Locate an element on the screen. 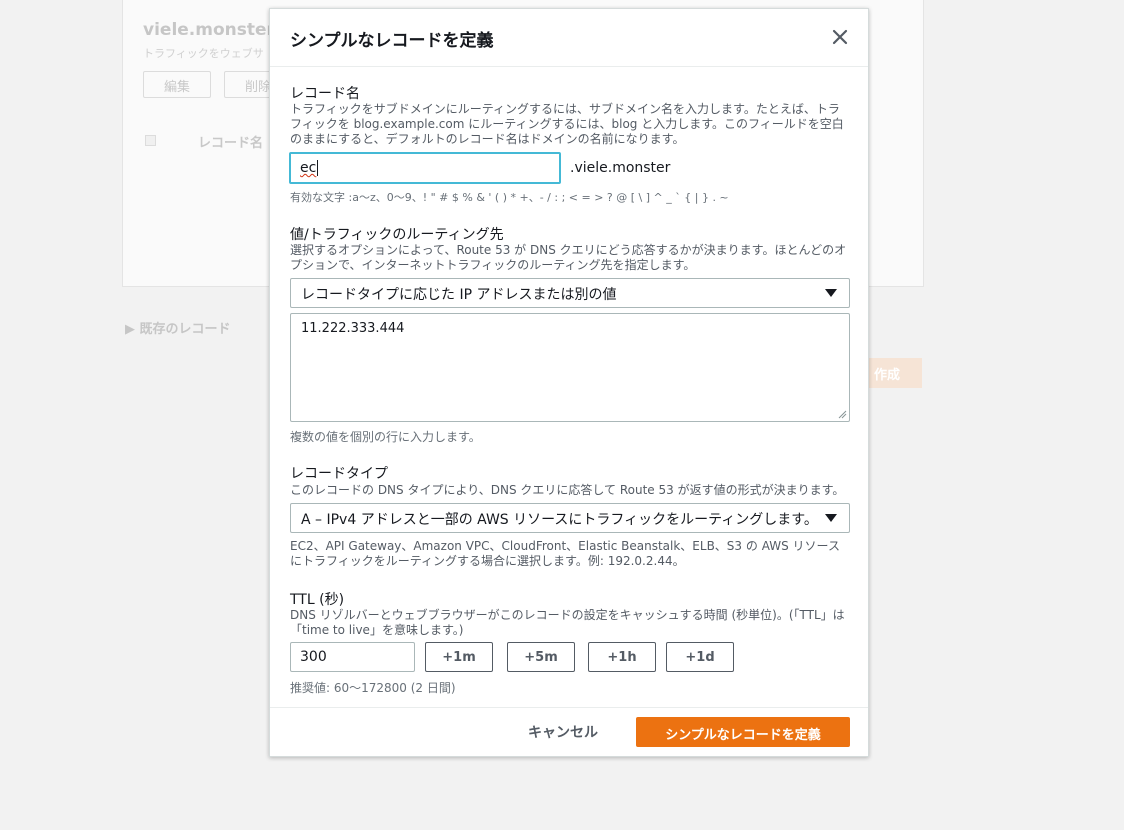 This screenshot has height=830, width=1124. ttl-label: TTL (秒) is located at coordinates (317, 600).